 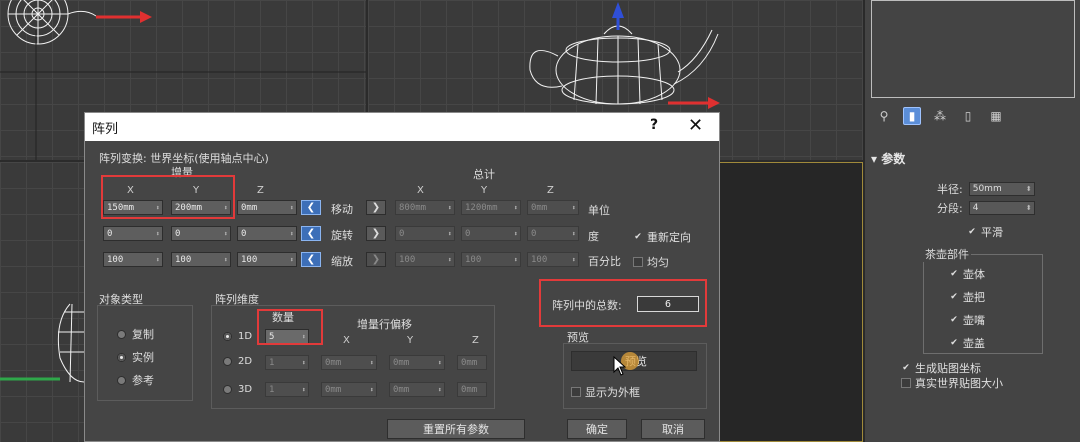 I want to click on count-3d-field: 1 ⬍, so click(x=287, y=389).